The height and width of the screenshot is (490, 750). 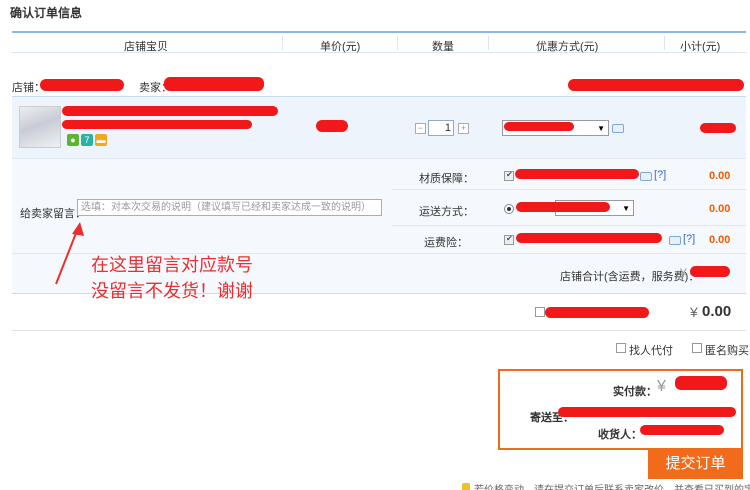 What do you see at coordinates (466, 486) in the screenshot?
I see `warning-icon` at bounding box center [466, 486].